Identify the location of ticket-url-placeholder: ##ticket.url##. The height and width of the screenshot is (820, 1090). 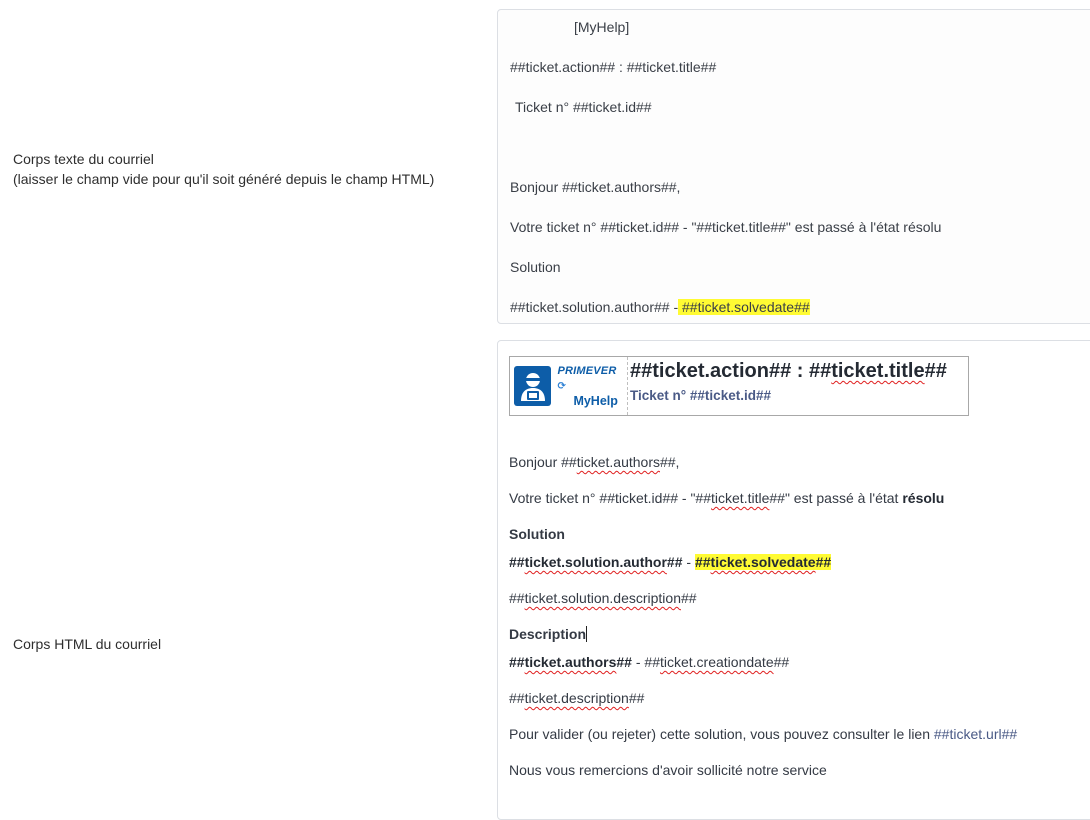
(975, 734).